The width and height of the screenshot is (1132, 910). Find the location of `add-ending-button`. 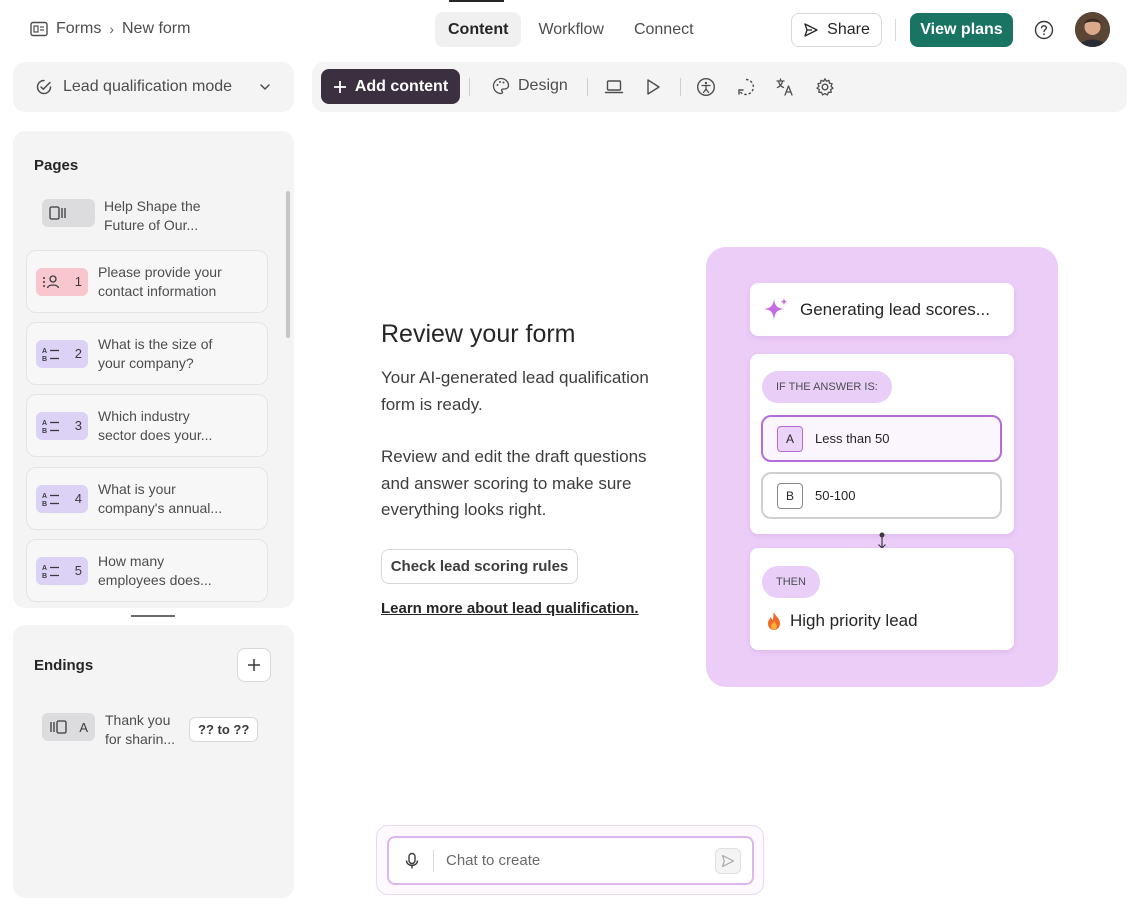

add-ending-button is located at coordinates (254, 665).